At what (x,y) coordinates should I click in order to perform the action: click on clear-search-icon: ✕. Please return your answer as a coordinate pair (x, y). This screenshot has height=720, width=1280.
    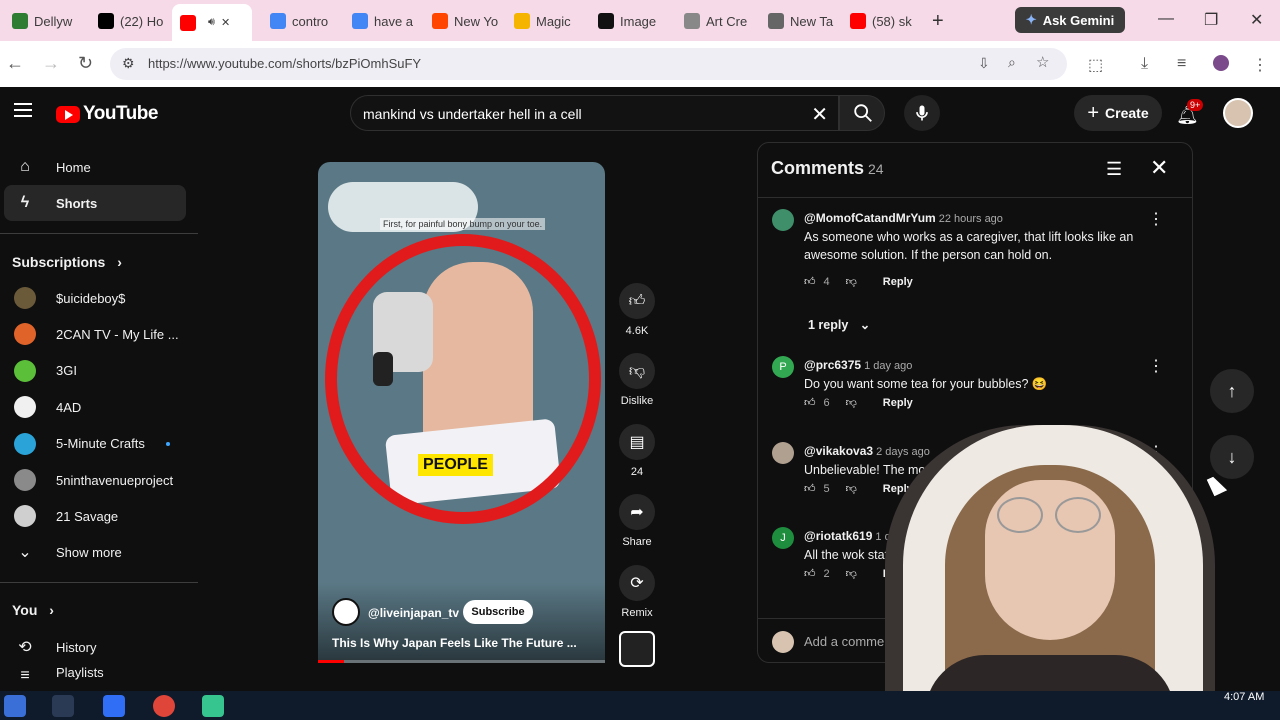
    Looking at the image, I should click on (819, 114).